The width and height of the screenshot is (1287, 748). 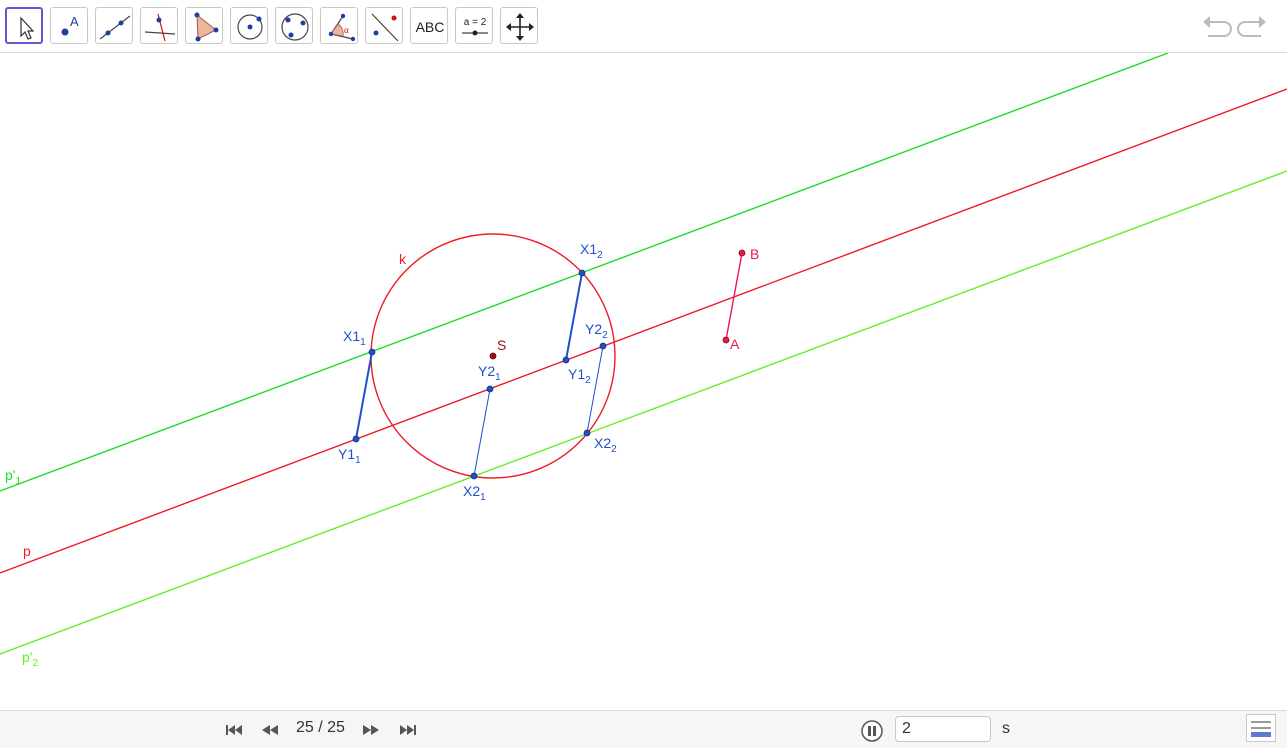 I want to click on label-y2-2-main: Y2, so click(x=593, y=329).